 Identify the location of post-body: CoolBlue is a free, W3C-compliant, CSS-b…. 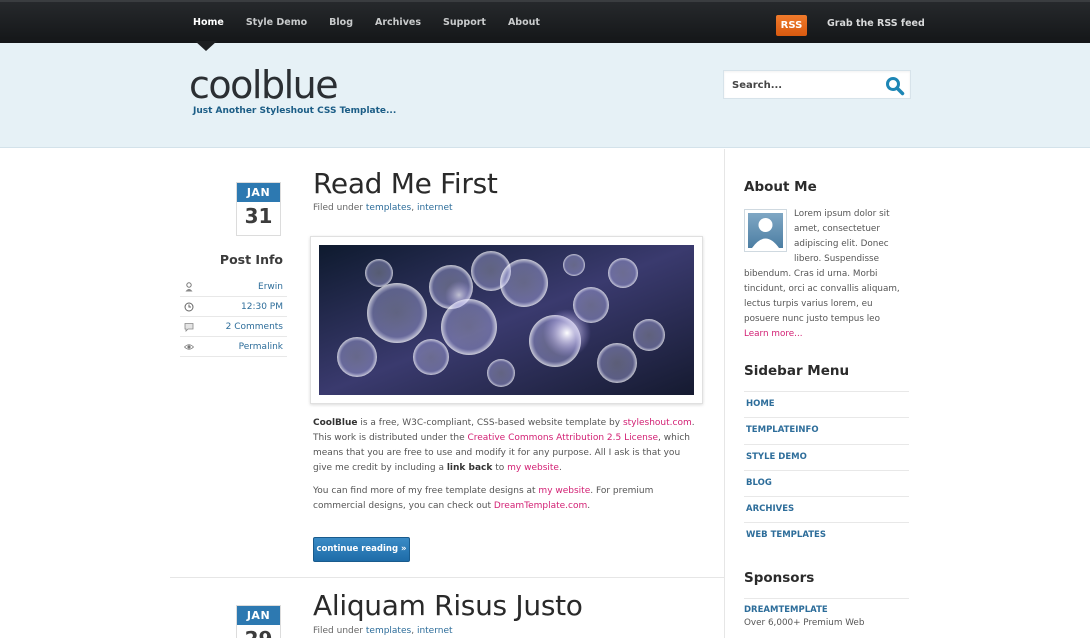
(505, 469).